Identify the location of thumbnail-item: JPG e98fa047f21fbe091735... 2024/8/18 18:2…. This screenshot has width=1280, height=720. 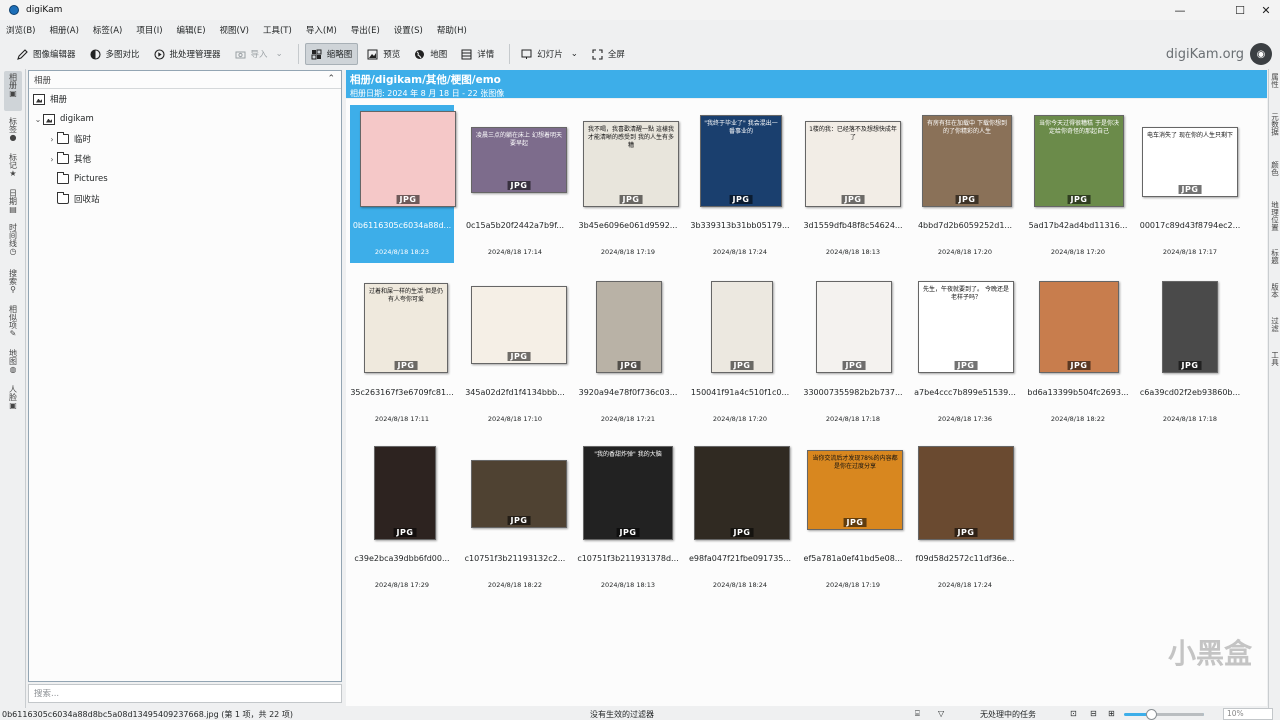
(740, 517).